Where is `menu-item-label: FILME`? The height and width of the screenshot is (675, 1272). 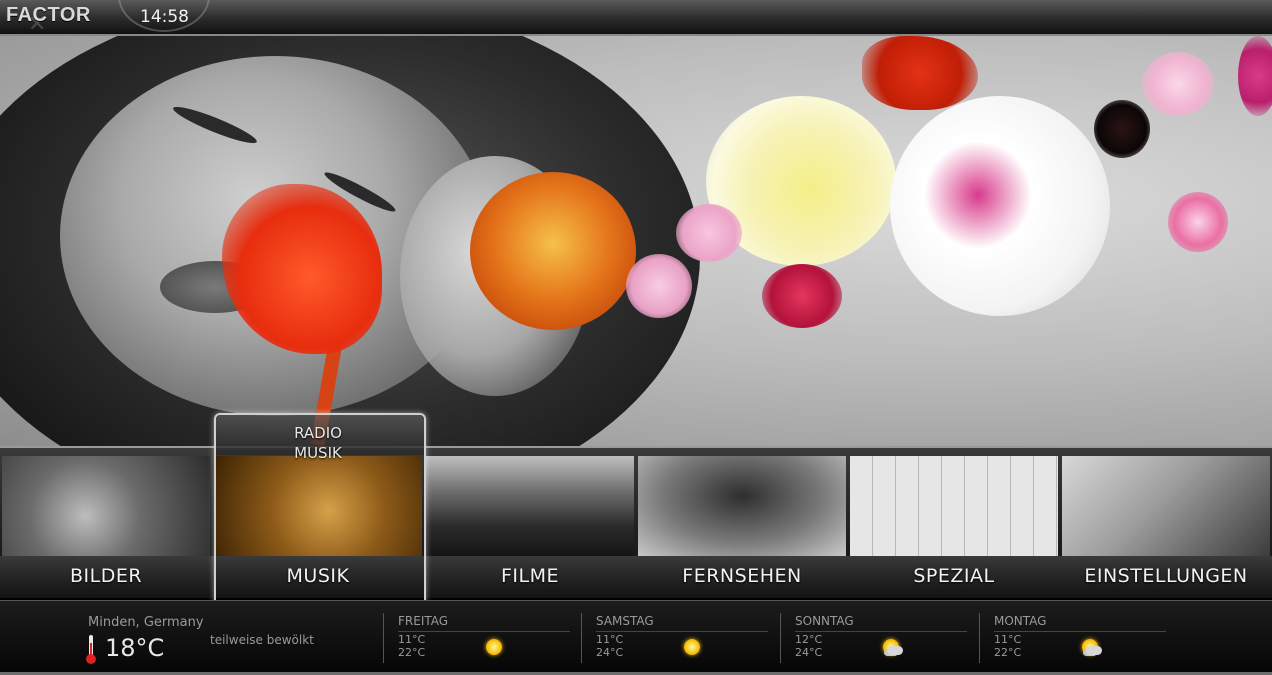 menu-item-label: FILME is located at coordinates (529, 576).